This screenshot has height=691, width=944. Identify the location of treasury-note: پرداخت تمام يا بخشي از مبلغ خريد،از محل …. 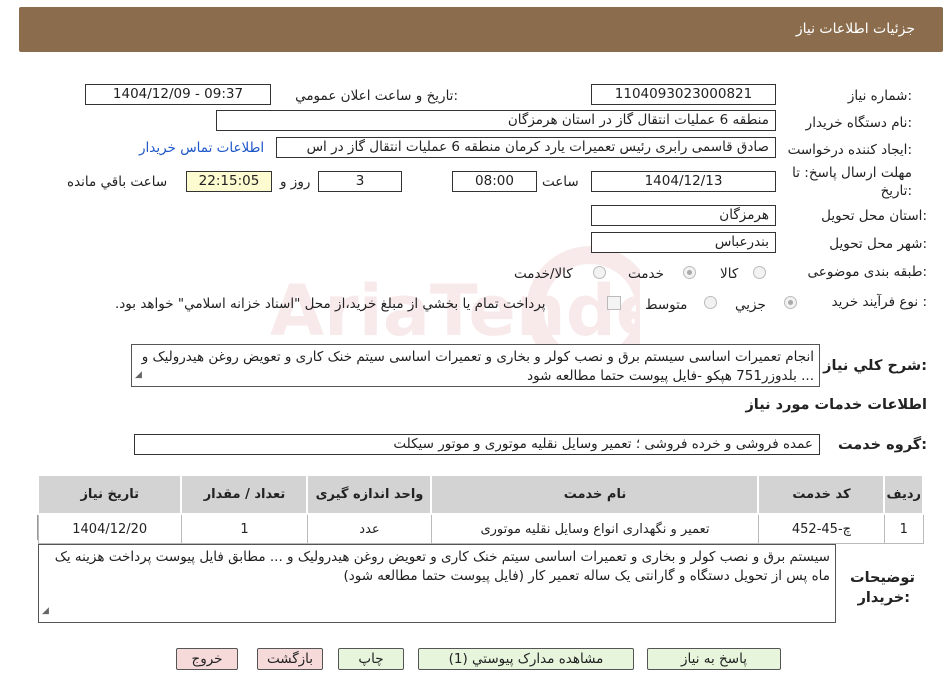
(330, 304).